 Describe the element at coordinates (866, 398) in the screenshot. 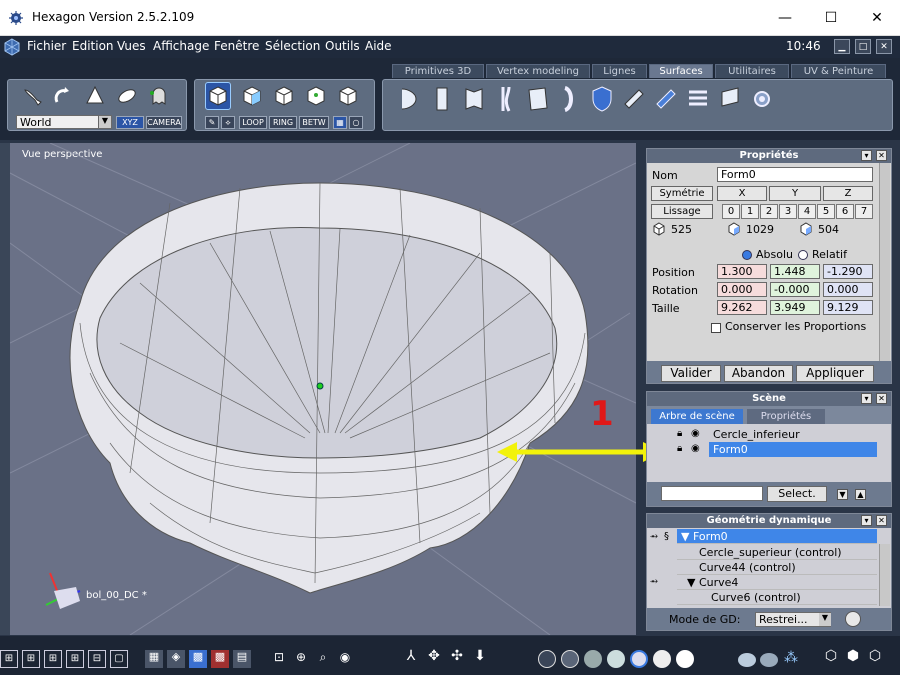

I see `scene-collapse-icon: ▾` at that location.